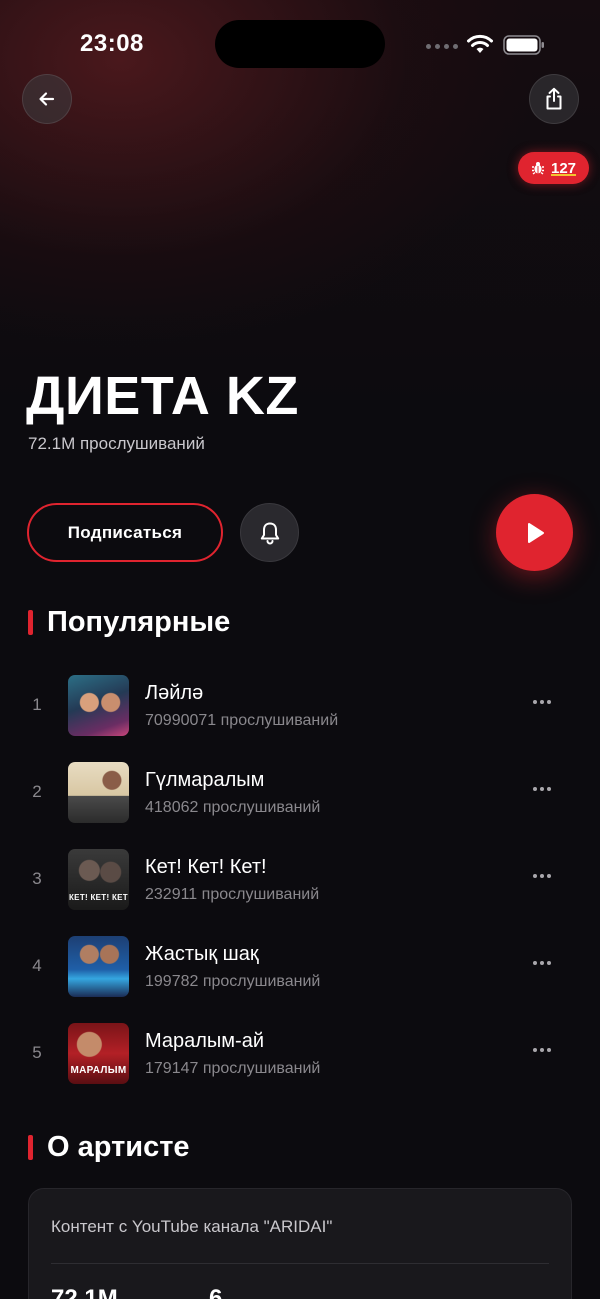  I want to click on track-plays: 179147 прослушиваний, so click(233, 1068).